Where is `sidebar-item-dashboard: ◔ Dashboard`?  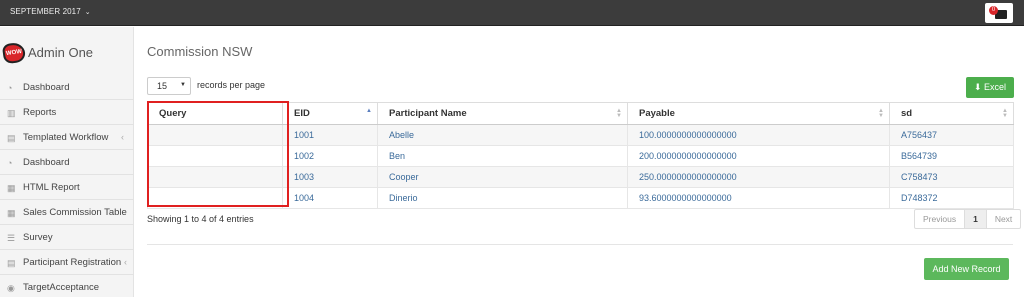
sidebar-item-dashboard: ◔ Dashboard is located at coordinates (67, 88).